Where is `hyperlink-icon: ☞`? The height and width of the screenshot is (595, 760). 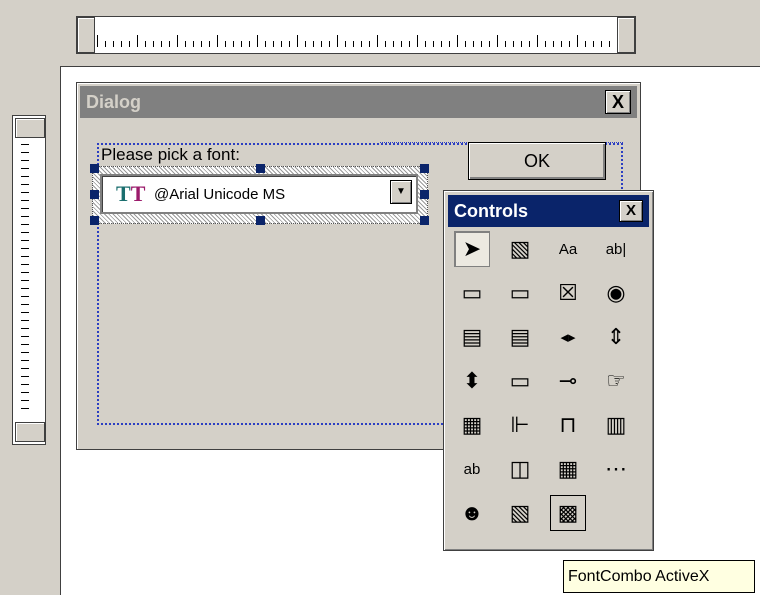 hyperlink-icon: ☞ is located at coordinates (616, 381).